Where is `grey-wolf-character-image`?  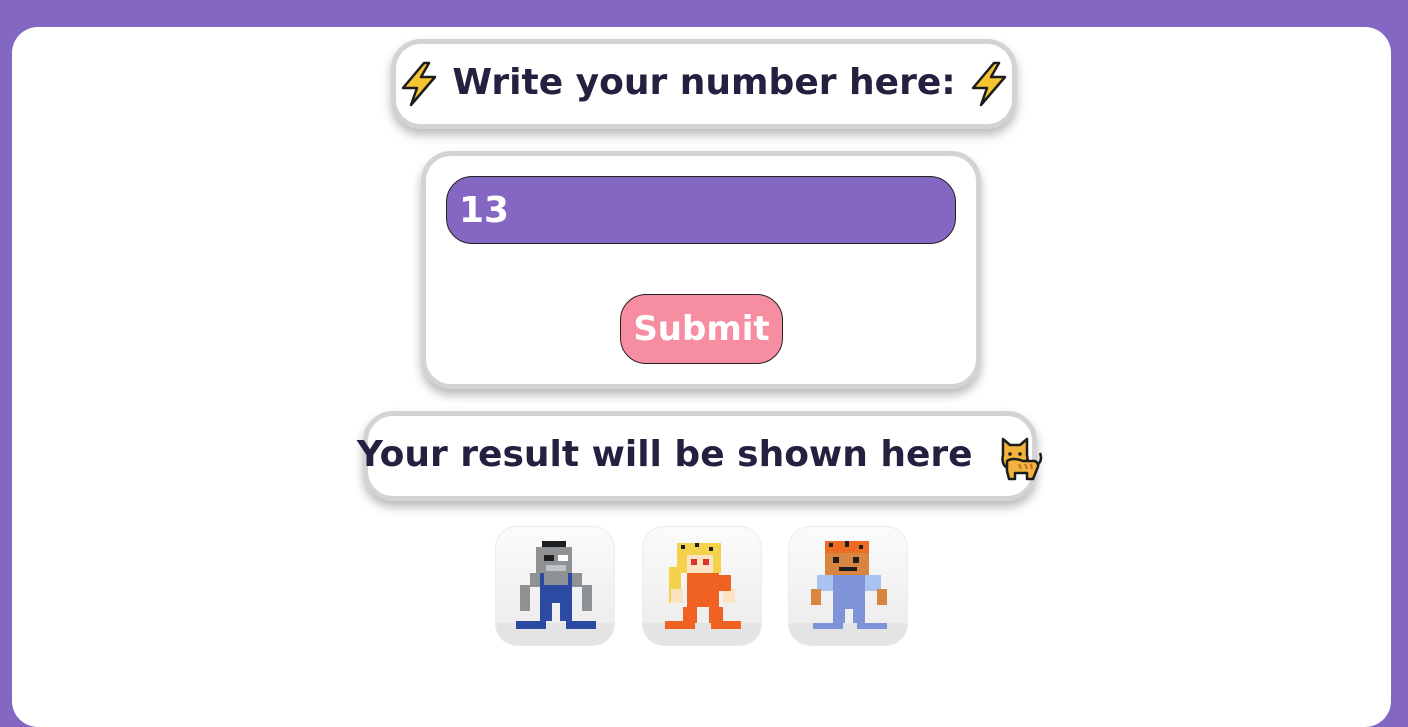
grey-wolf-character-image is located at coordinates (555, 593).